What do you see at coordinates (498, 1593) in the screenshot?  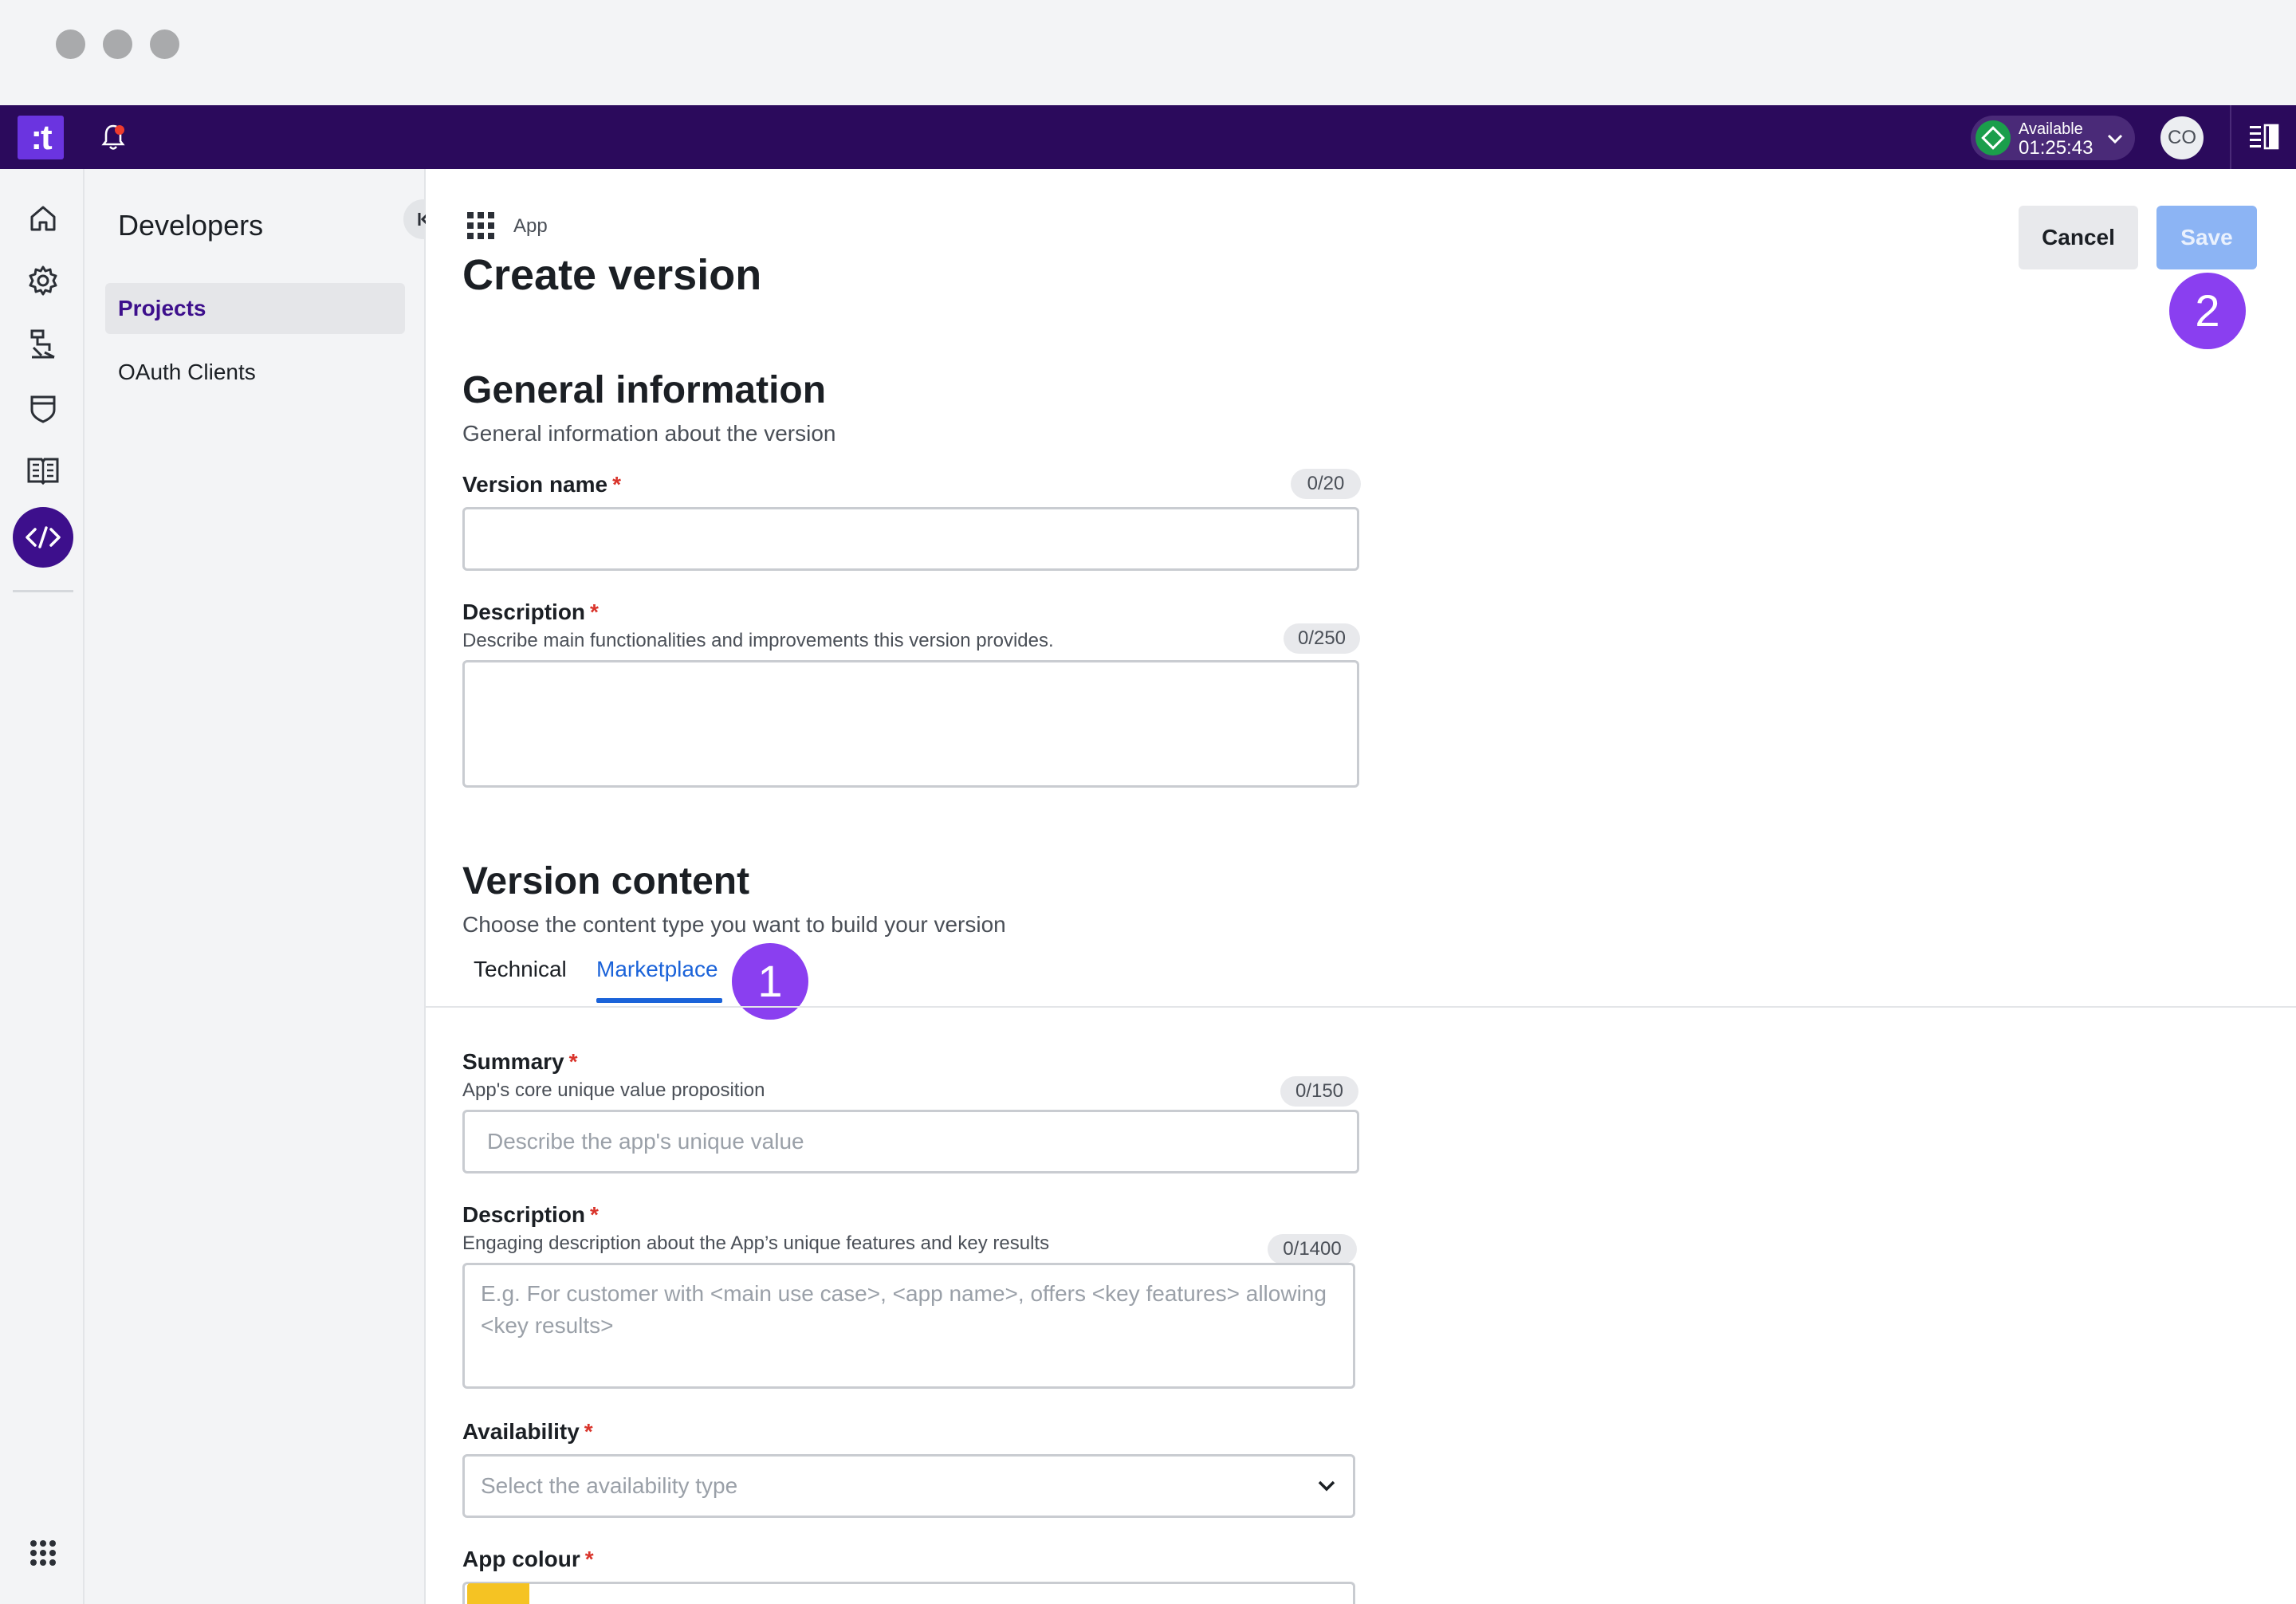 I see `app-colour-swatch` at bounding box center [498, 1593].